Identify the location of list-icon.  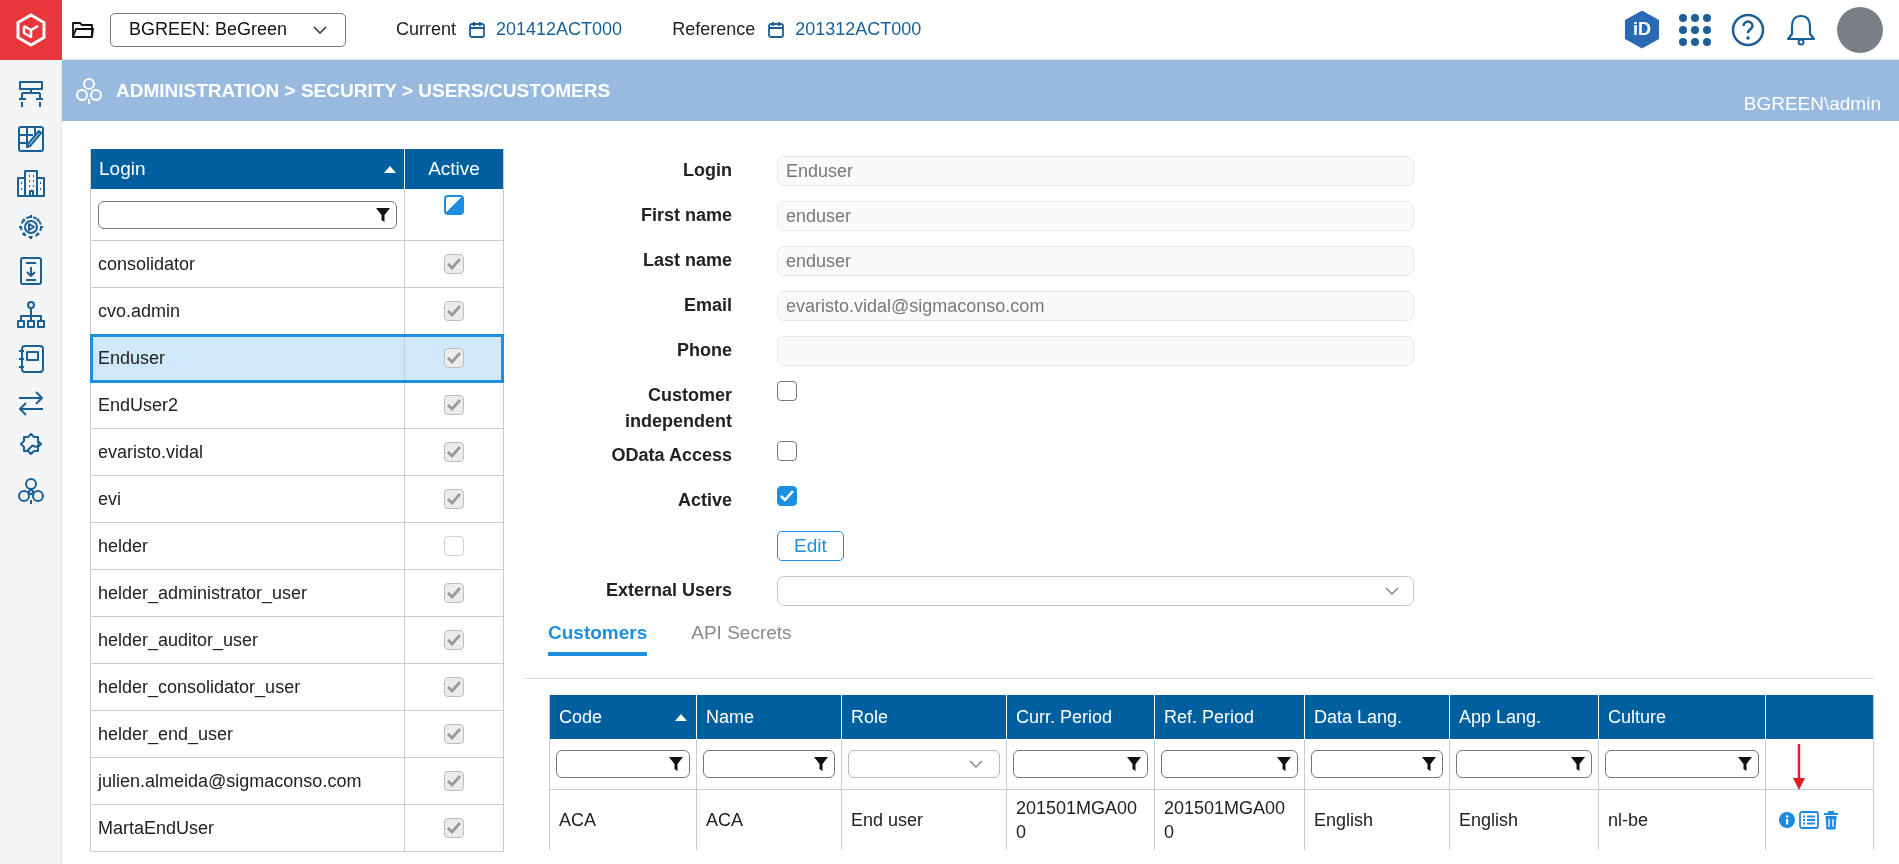
(1809, 820).